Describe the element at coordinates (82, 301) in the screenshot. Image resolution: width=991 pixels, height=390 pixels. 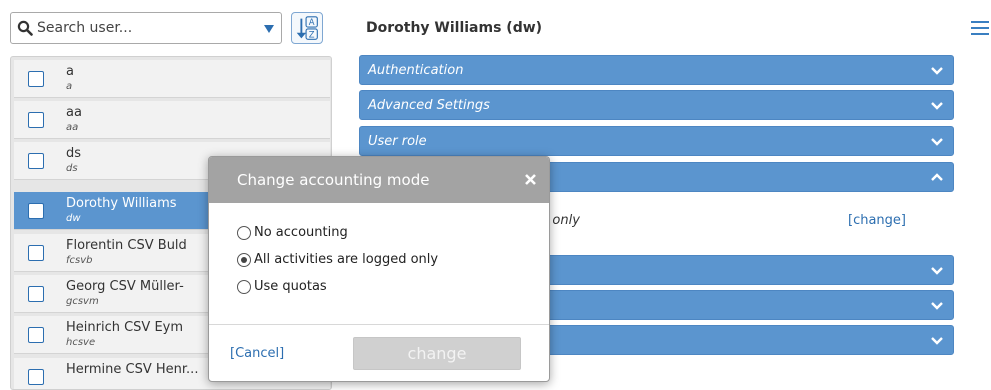
I see `user-login: gcsvm` at that location.